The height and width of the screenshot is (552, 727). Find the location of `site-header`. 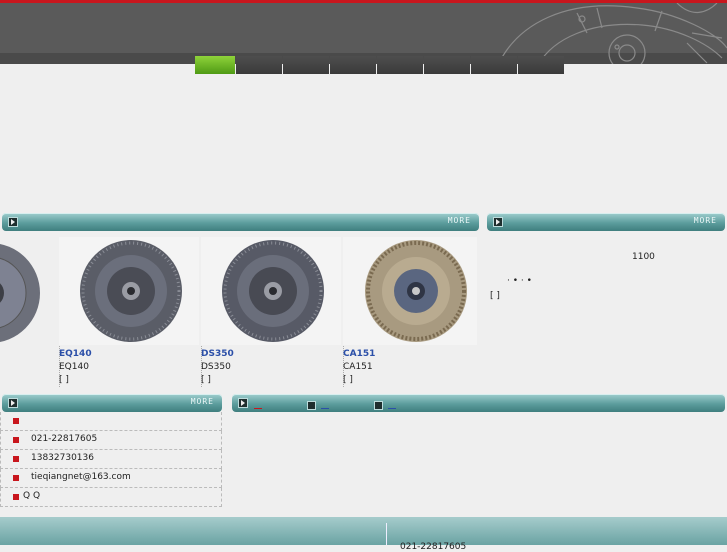

site-header is located at coordinates (363, 32).